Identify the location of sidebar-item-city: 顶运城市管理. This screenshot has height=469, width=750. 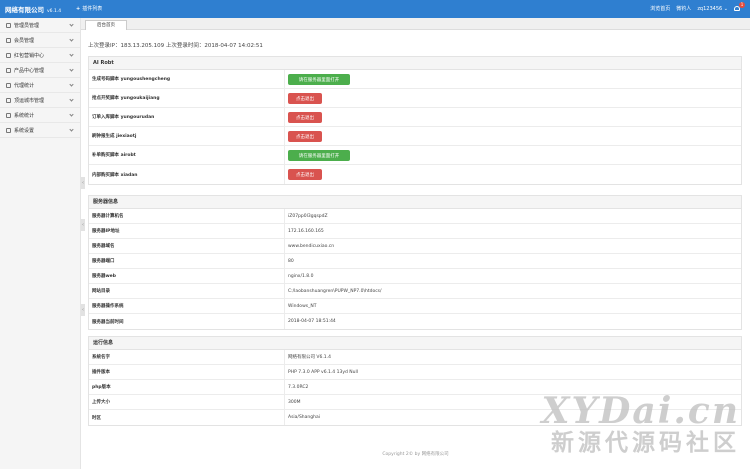
(40, 100).